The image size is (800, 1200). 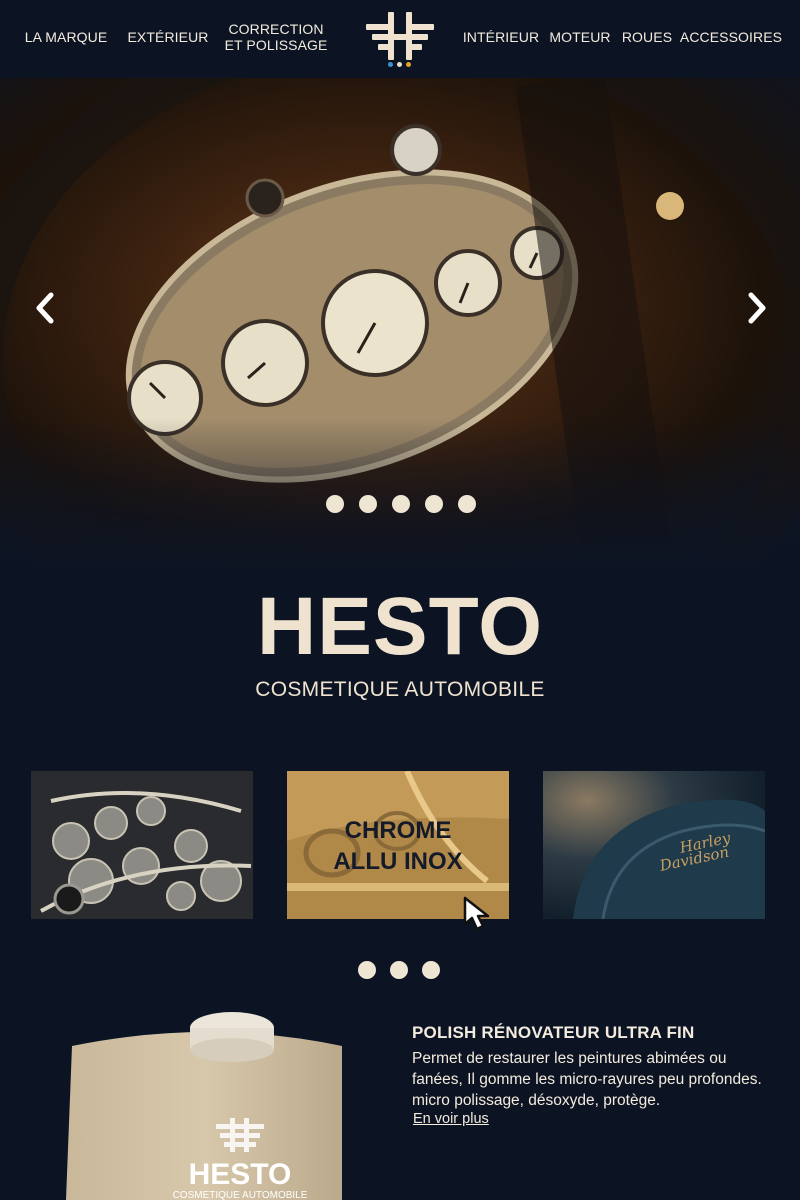 What do you see at coordinates (276, 37) in the screenshot?
I see `nav-correction-polissage: CORRECTION ET POLISSAGE` at bounding box center [276, 37].